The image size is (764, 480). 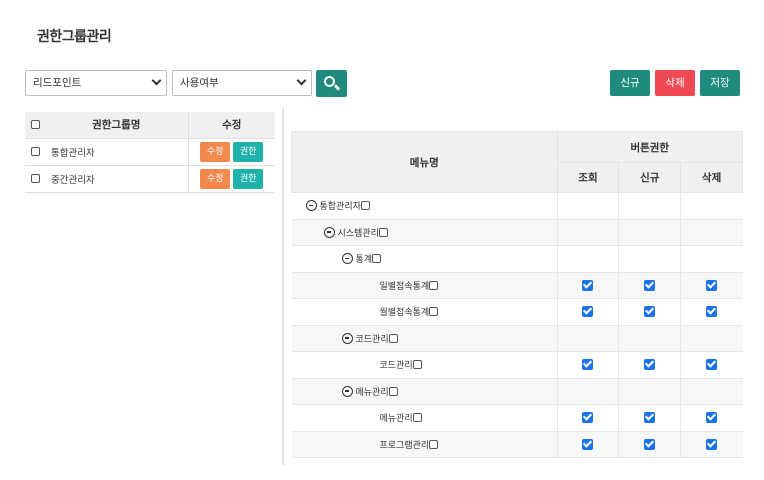 What do you see at coordinates (404, 445) in the screenshot?
I see `menu-label: 프로그램관리` at bounding box center [404, 445].